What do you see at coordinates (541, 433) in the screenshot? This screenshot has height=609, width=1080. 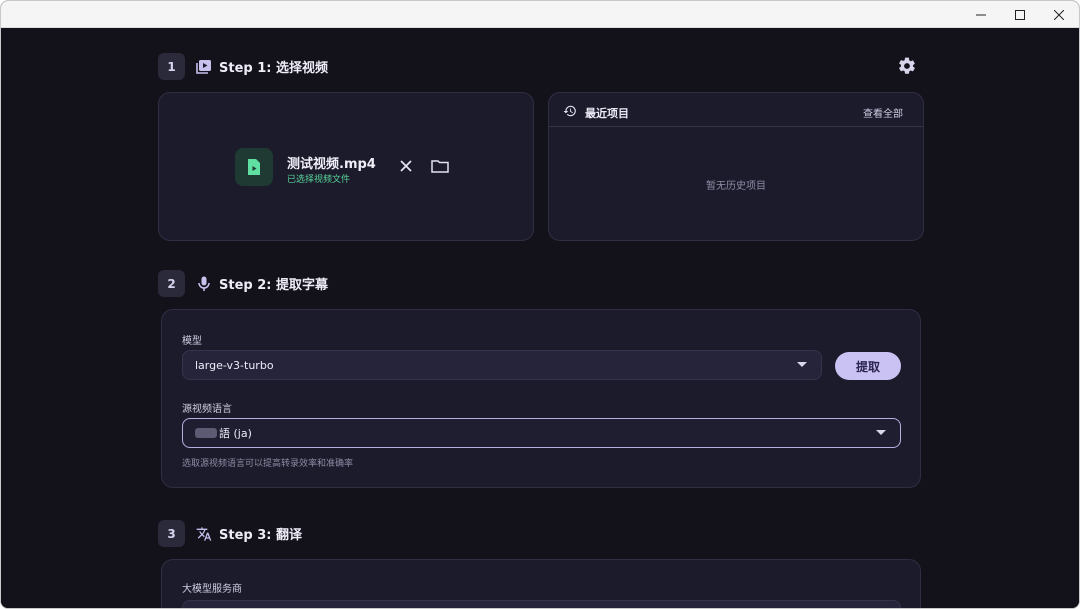 I see `source-language-select: 語 (ja)` at bounding box center [541, 433].